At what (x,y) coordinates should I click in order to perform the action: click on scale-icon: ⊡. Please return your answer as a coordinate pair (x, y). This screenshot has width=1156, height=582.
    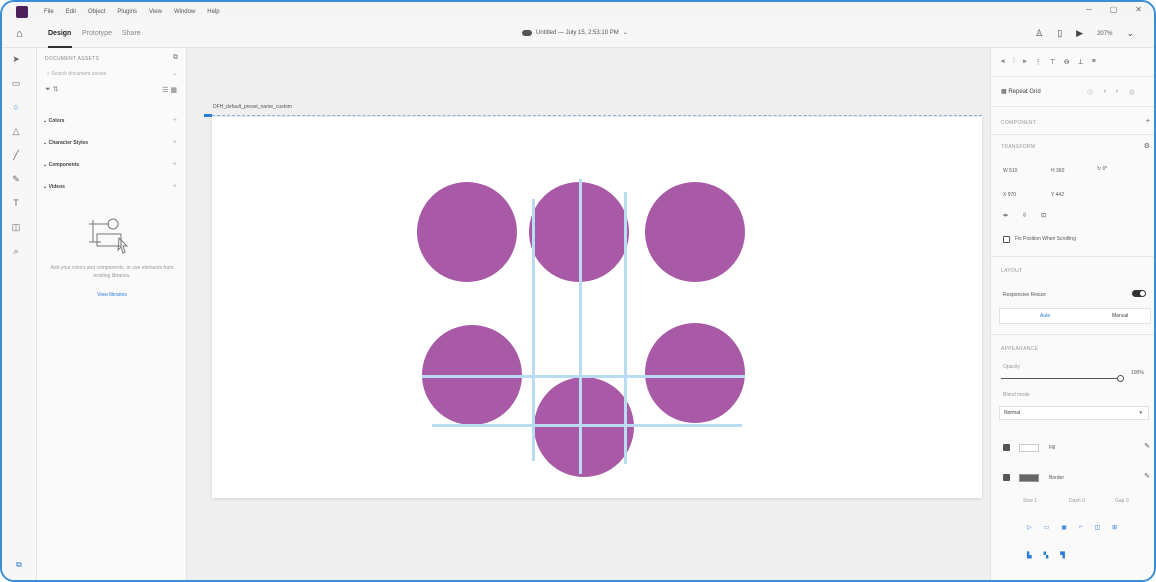
    Looking at the image, I should click on (1043, 215).